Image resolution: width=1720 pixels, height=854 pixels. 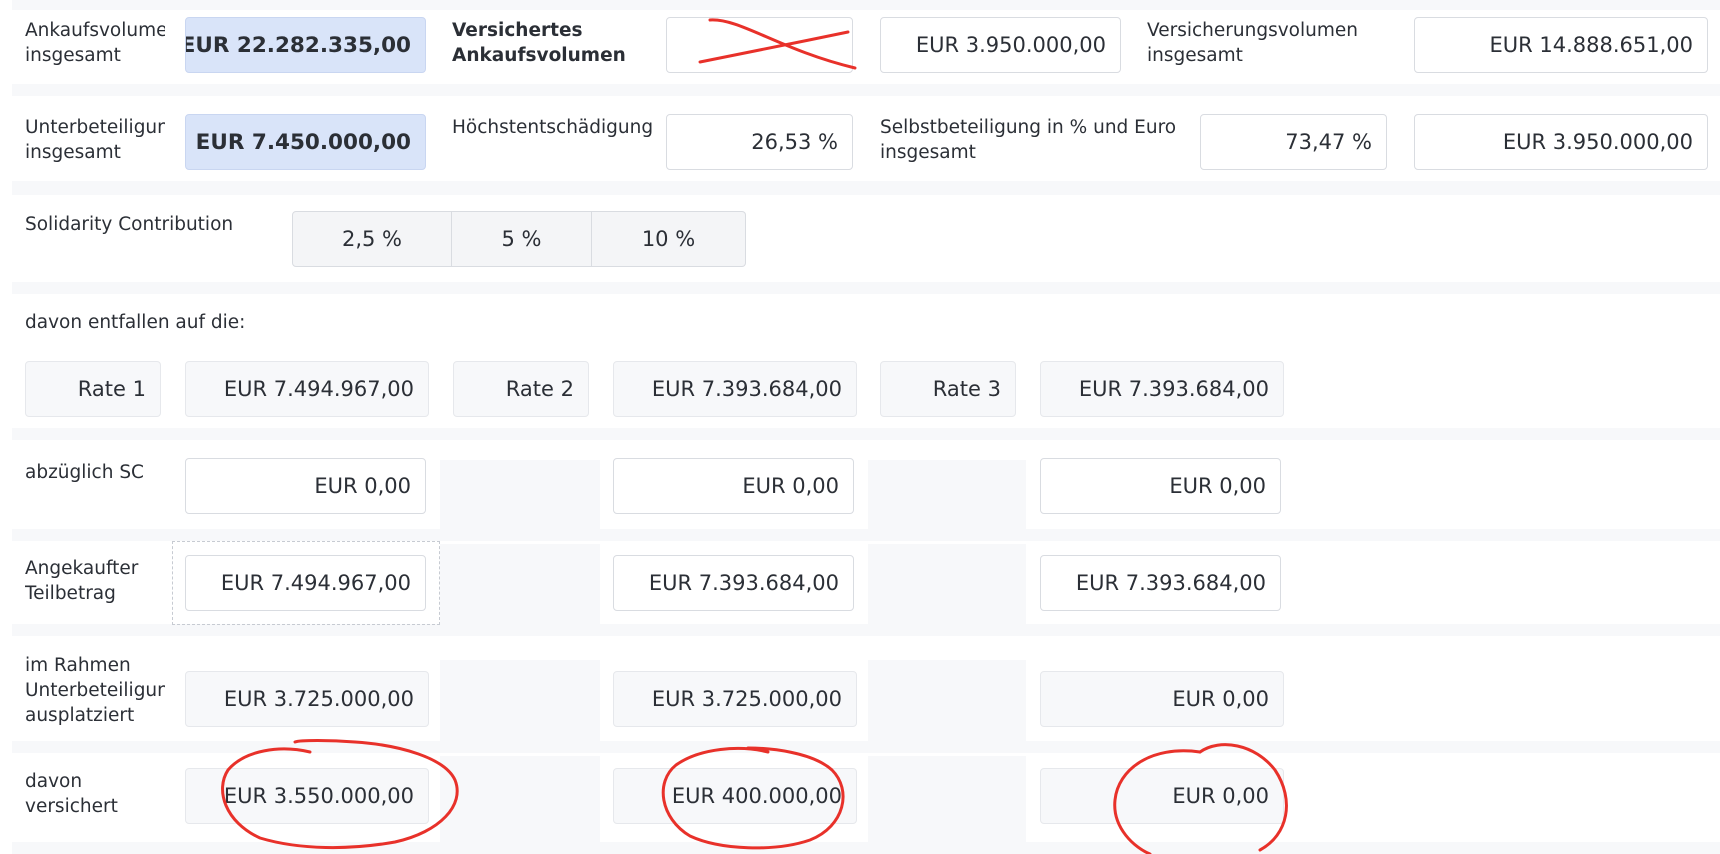 What do you see at coordinates (539, 43) in the screenshot?
I see `versichertes-label: Versichertes Ankaufsvolumen` at bounding box center [539, 43].